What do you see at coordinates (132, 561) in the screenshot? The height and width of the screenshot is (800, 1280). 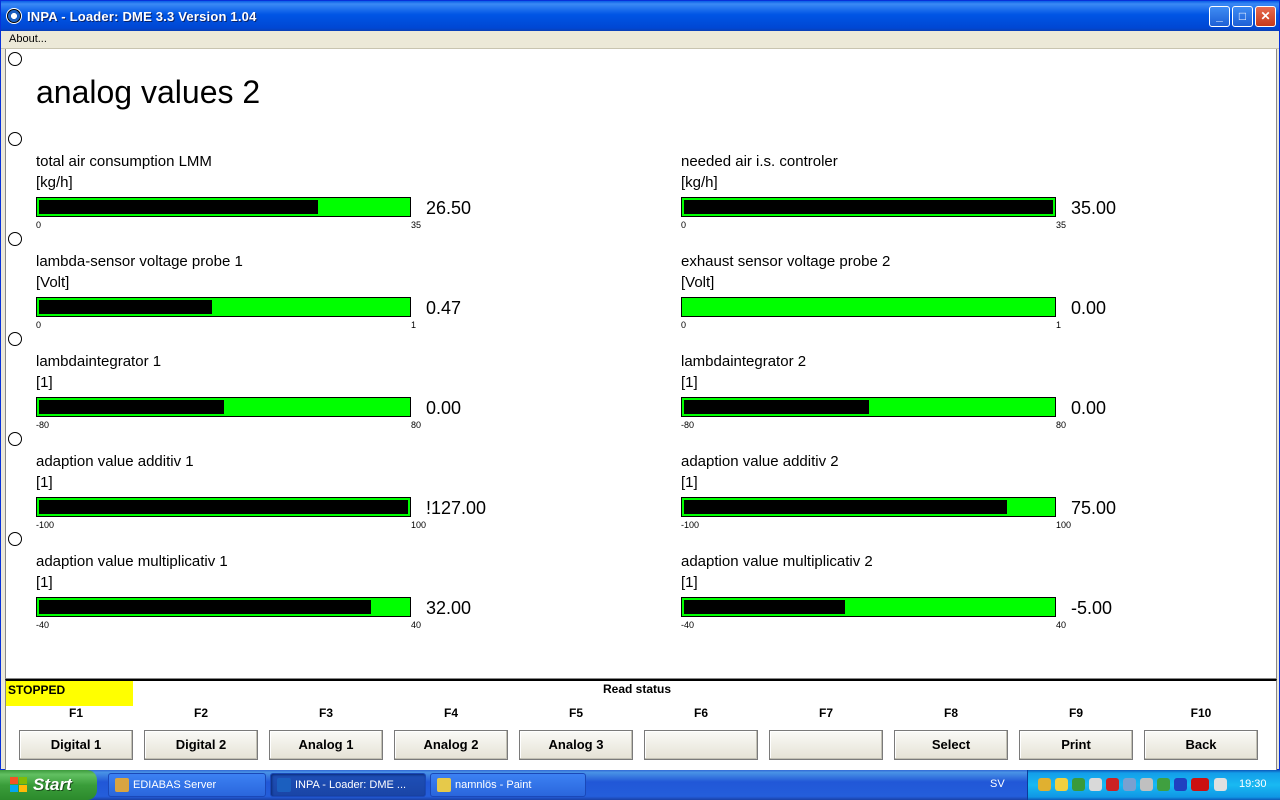 I see `gauge-label: adaption value multiplicativ 1` at bounding box center [132, 561].